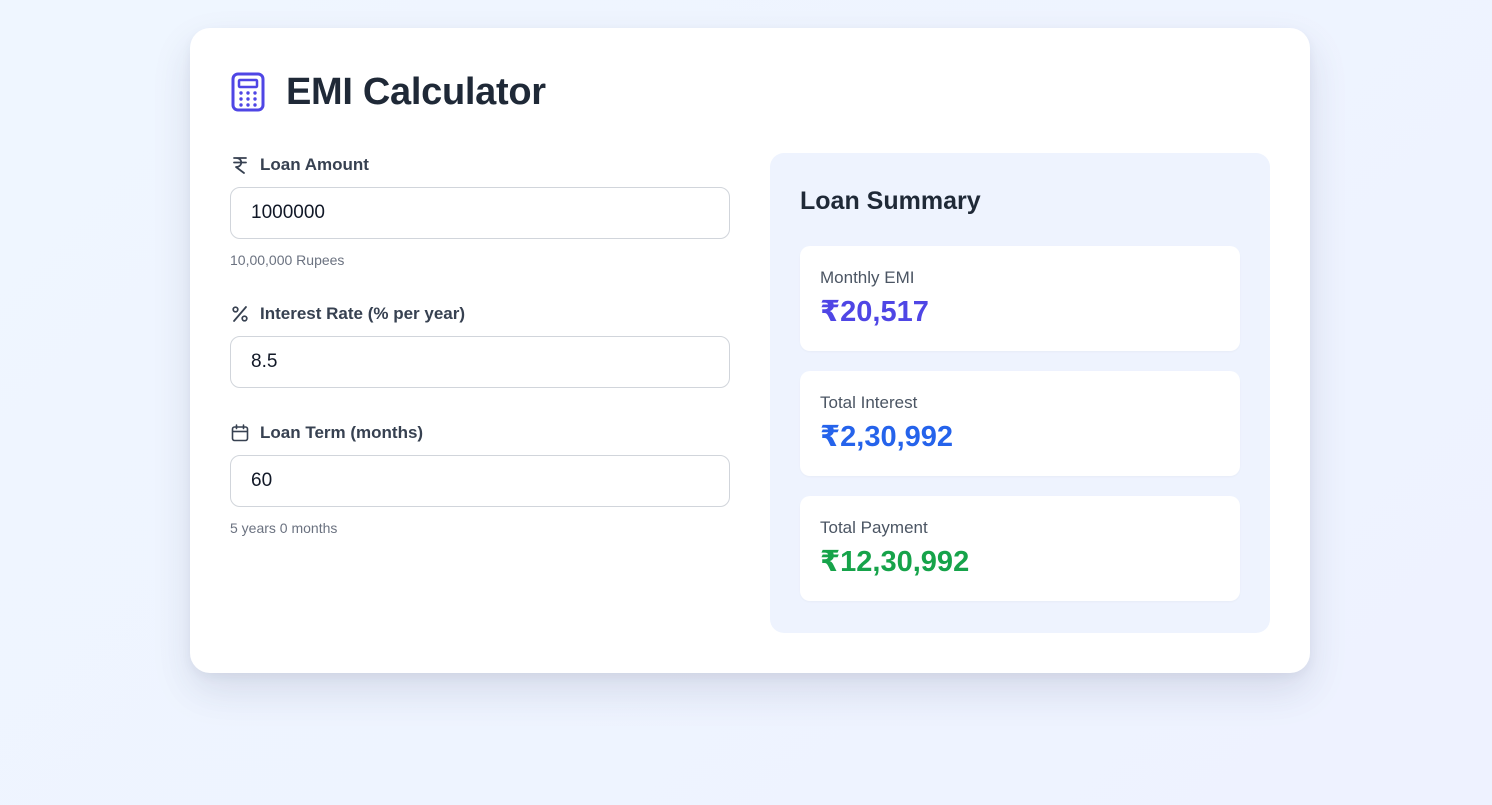 This screenshot has height=805, width=1492. I want to click on total-interest-card: Total Interest ₹2,30,992, so click(1020, 423).